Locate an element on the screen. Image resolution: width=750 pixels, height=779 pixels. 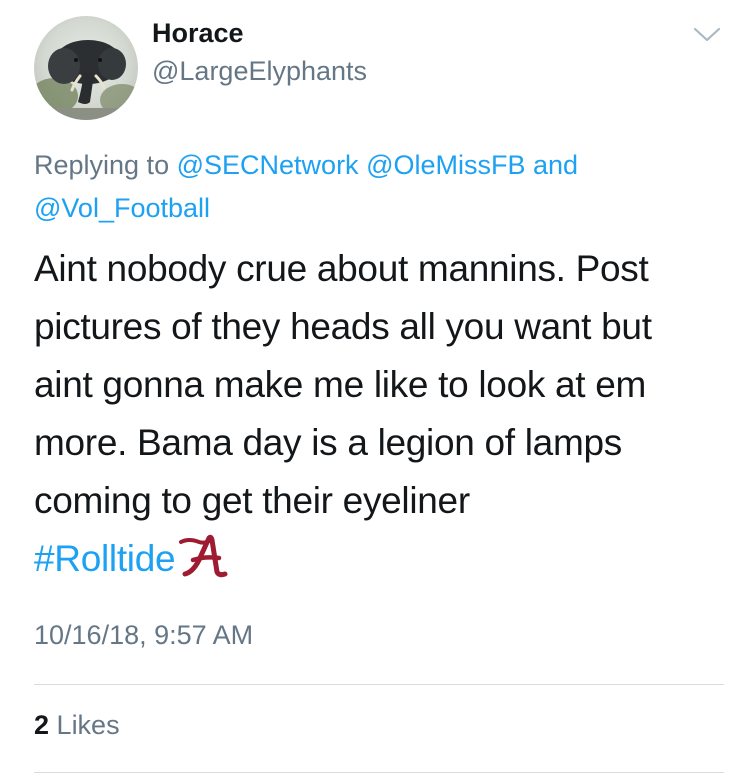
tweet-text-line: Aint nobody crue about mannins. Post is located at coordinates (341, 268).